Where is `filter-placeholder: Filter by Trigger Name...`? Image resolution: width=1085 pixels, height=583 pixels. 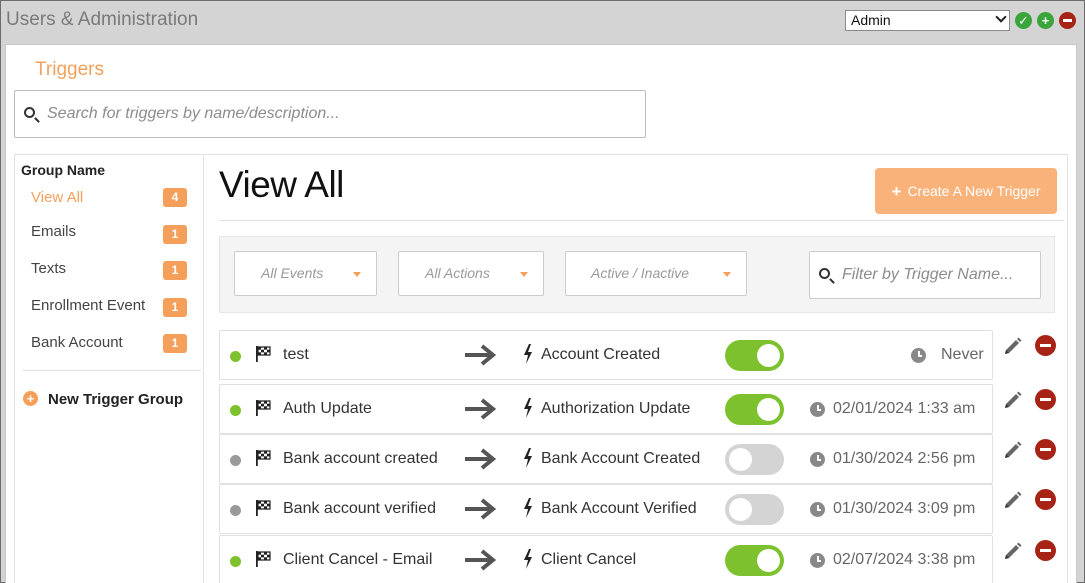
filter-placeholder: Filter by Trigger Name... is located at coordinates (928, 274).